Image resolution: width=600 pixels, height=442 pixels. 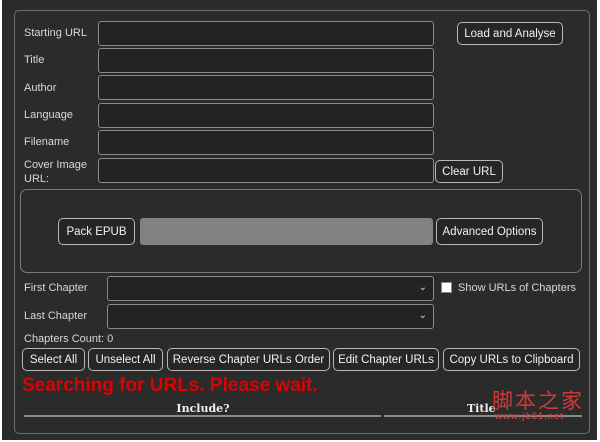 I want to click on author-label: Author, so click(x=40, y=88).